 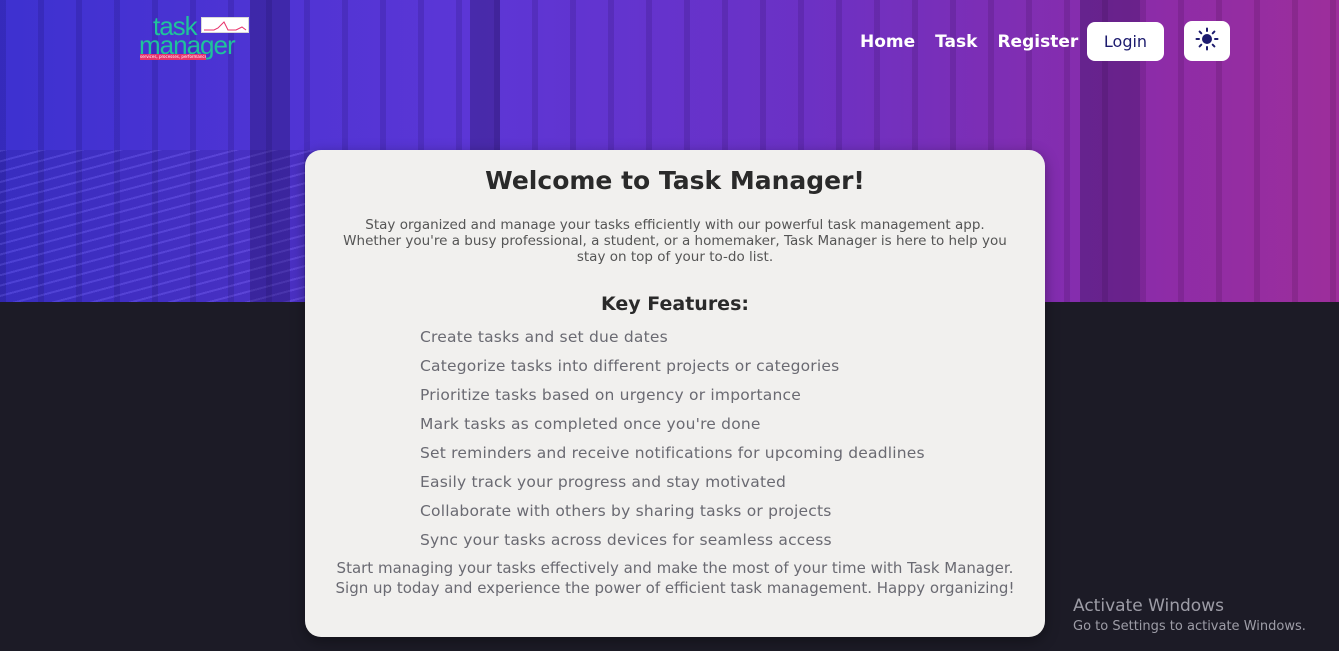 What do you see at coordinates (544, 337) in the screenshot?
I see `feature-item: Create tasks and set due dates` at bounding box center [544, 337].